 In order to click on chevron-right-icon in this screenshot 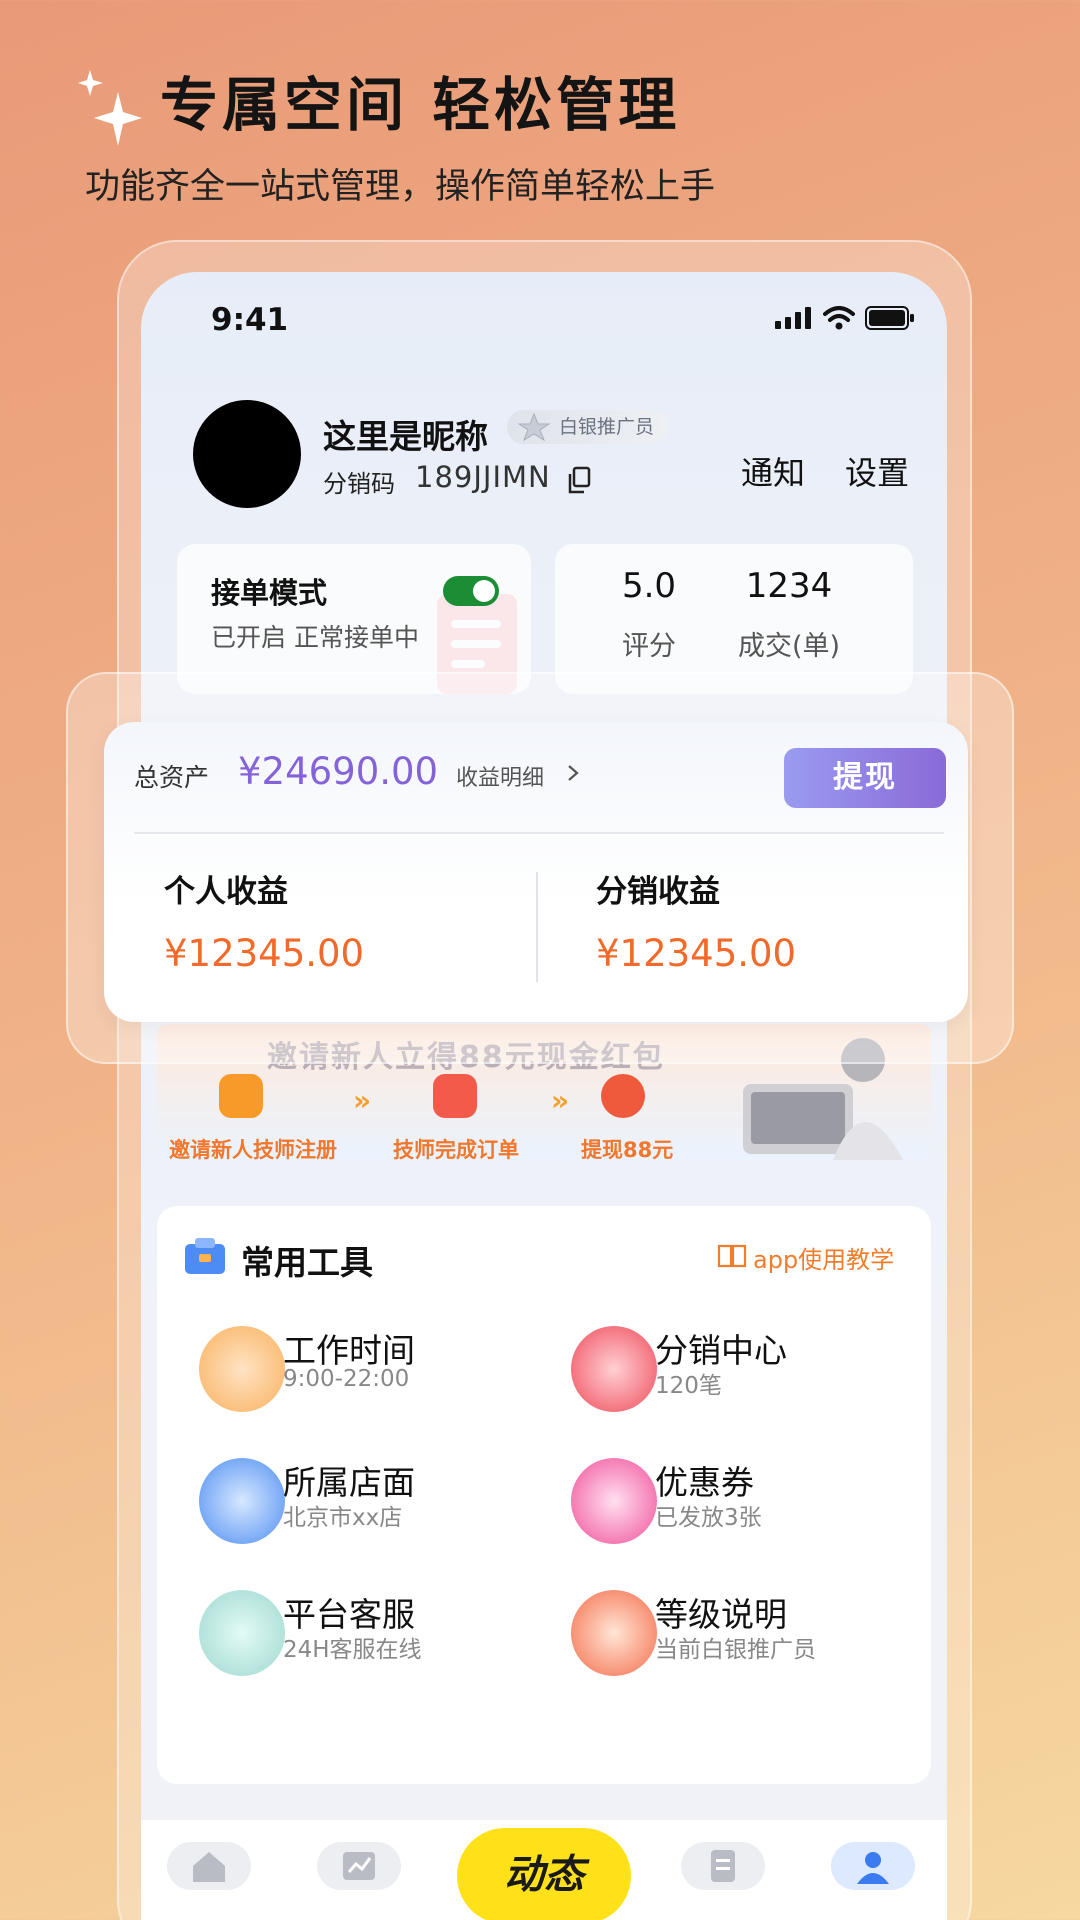, I will do `click(573, 773)`.